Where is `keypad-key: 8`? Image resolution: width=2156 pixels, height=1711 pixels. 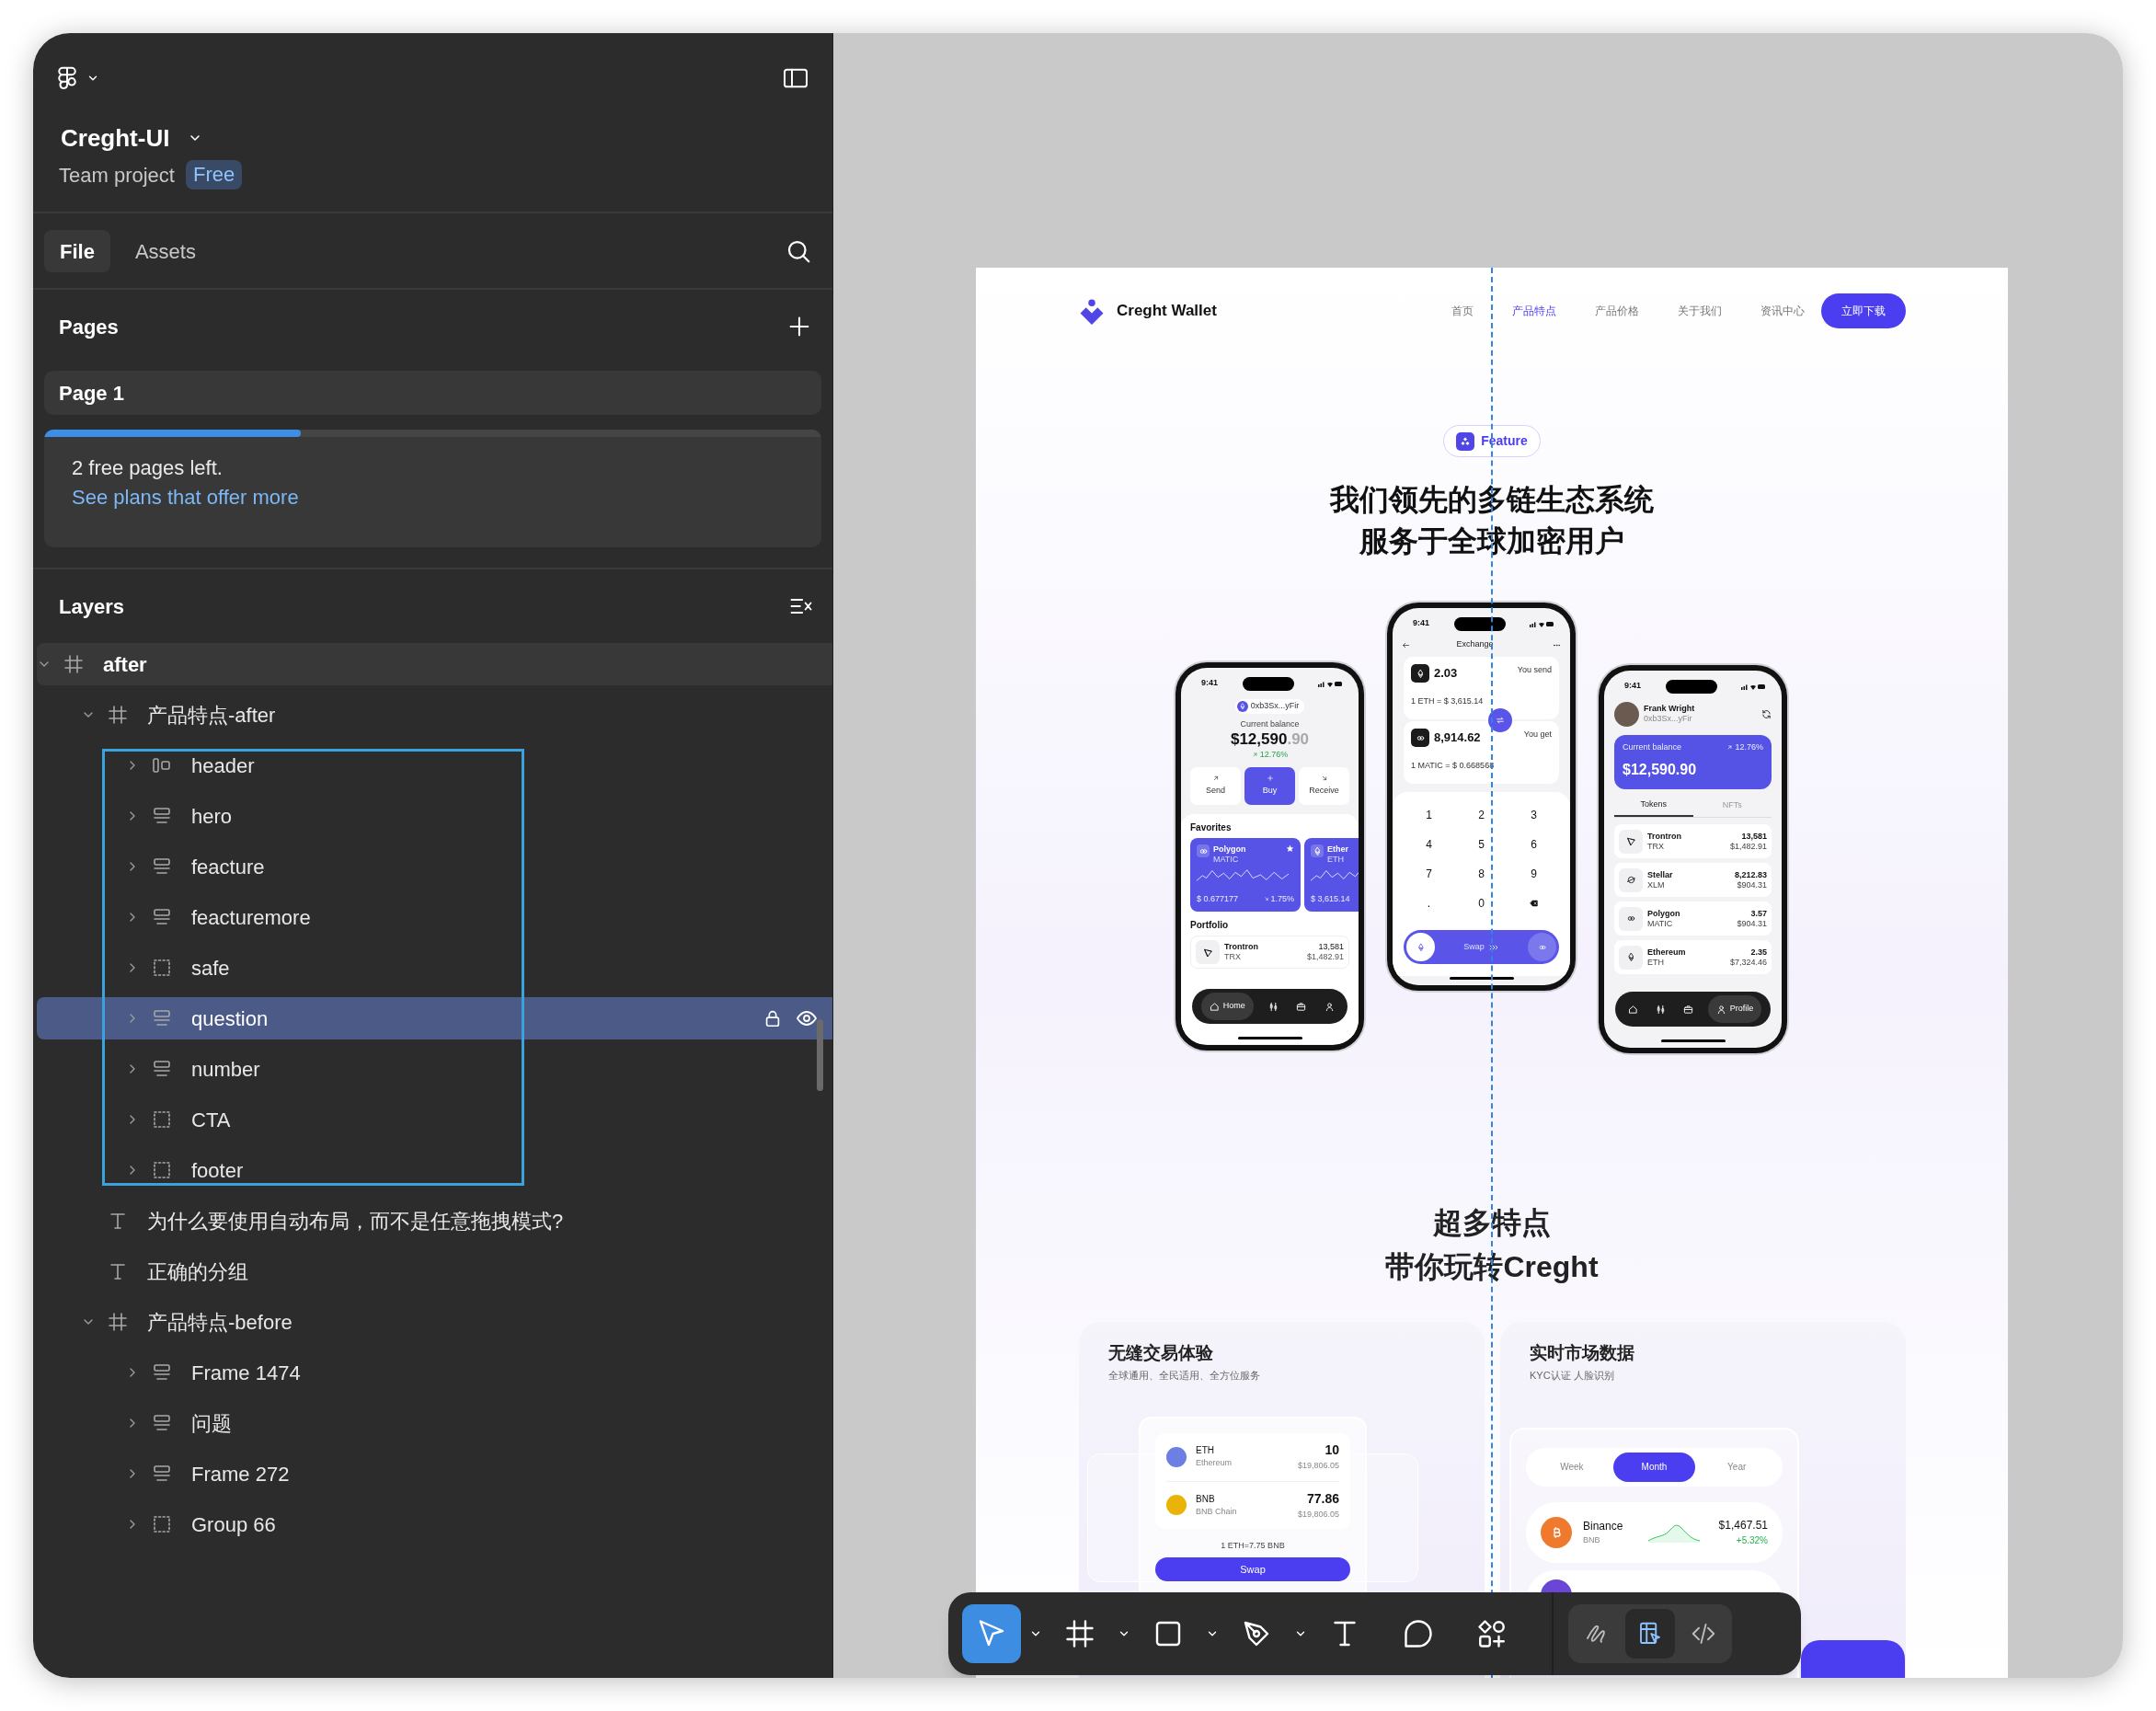 keypad-key: 8 is located at coordinates (1482, 874).